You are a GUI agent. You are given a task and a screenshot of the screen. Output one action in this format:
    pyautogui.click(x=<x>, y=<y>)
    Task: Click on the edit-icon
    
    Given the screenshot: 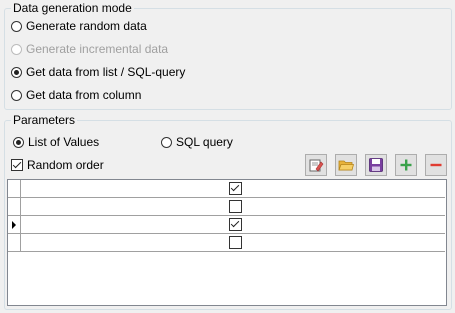 What is the action you would take?
    pyautogui.click(x=316, y=165)
    